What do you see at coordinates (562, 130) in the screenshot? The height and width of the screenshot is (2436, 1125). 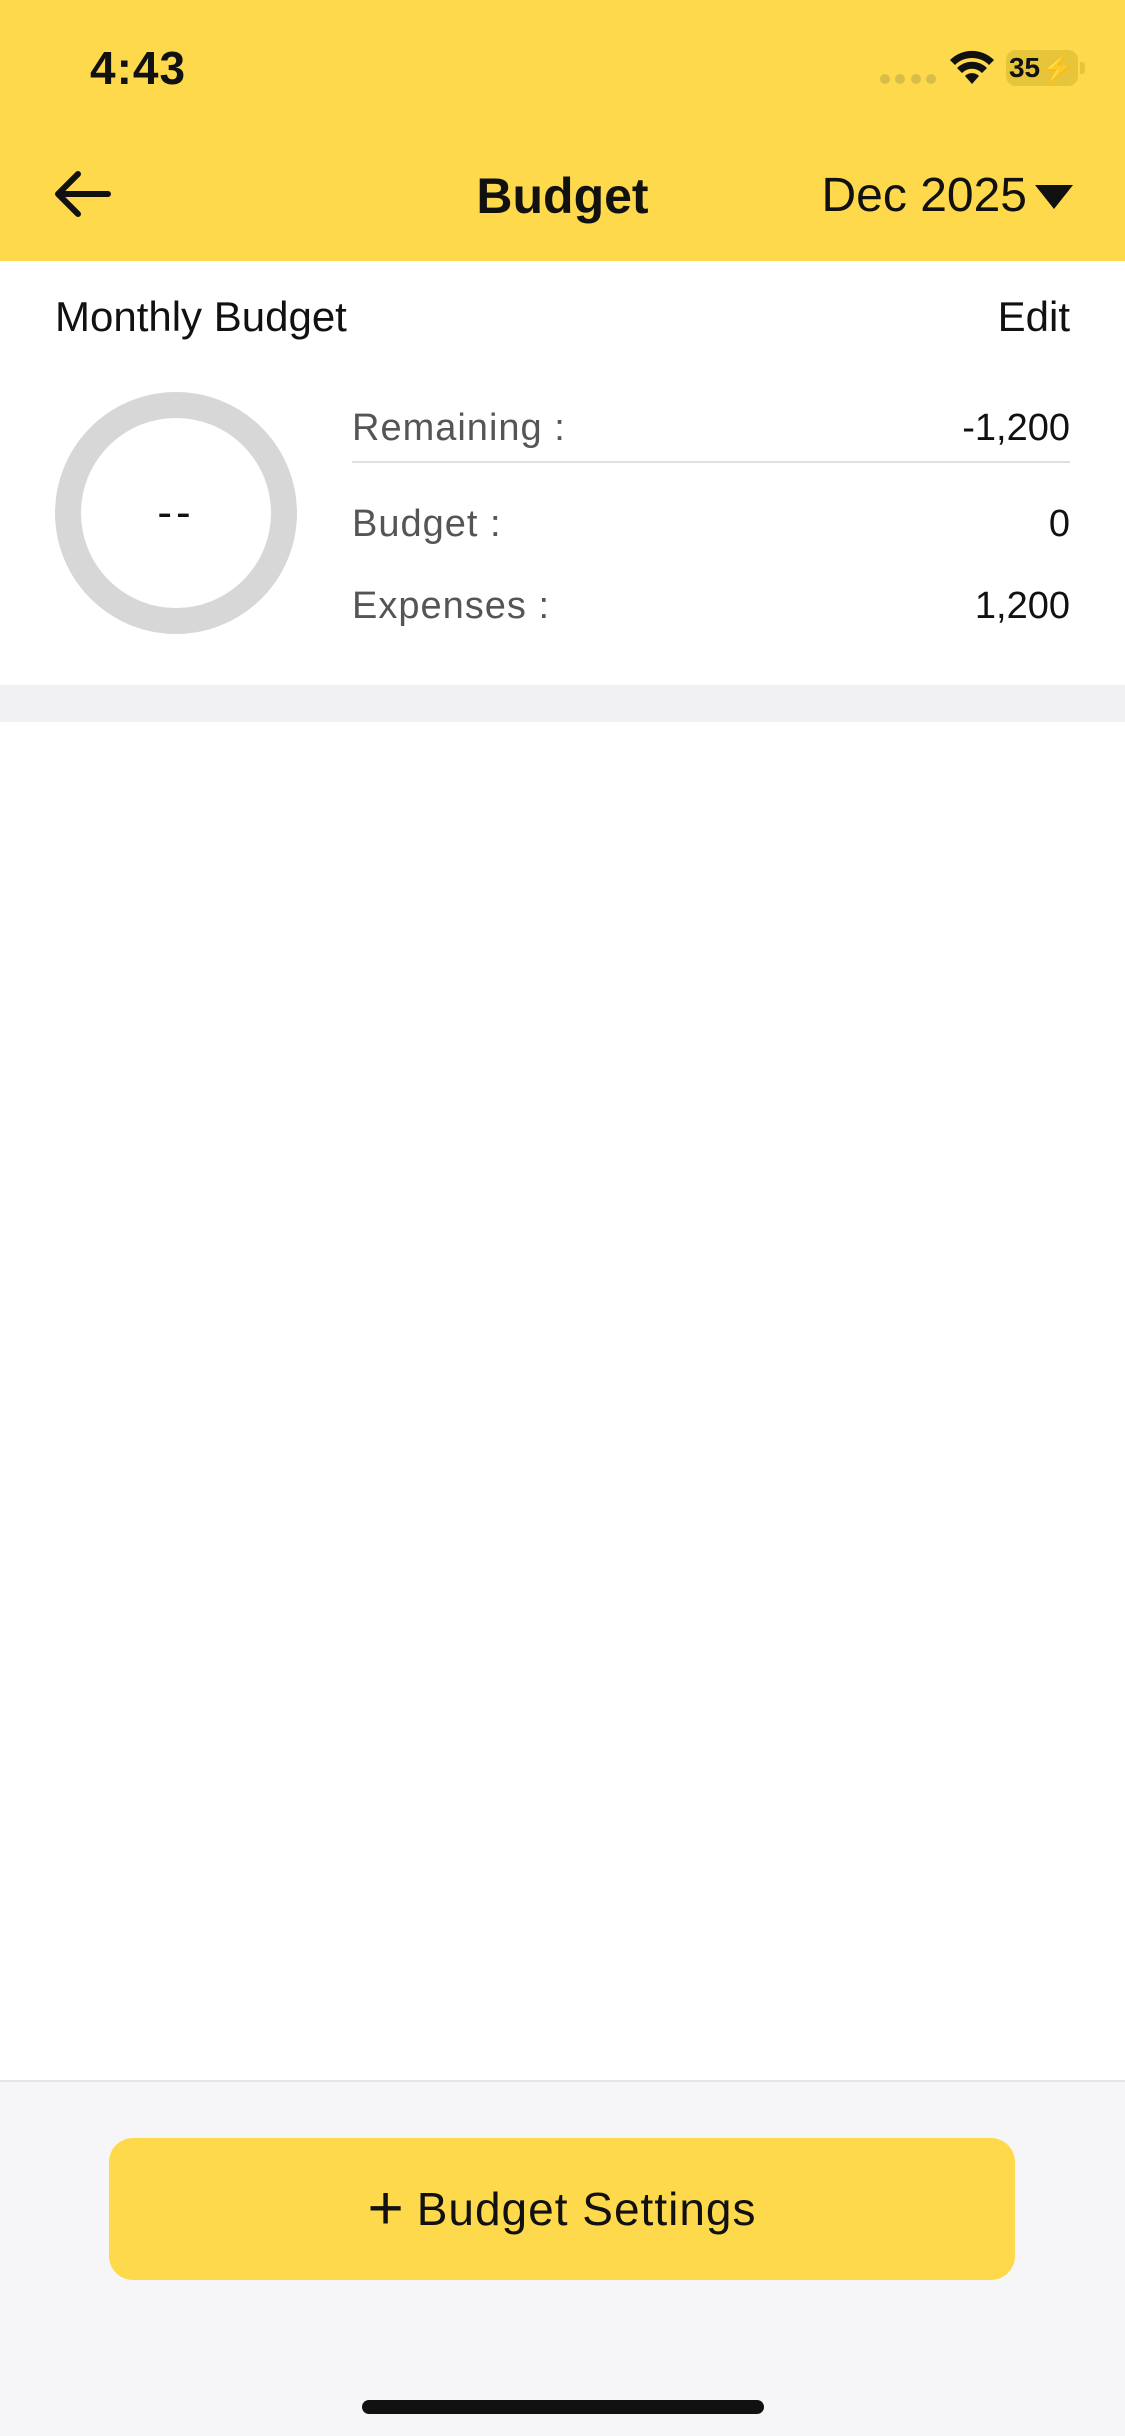 I see `header: 4:43 35 ⚡ Budget Dec 2025` at bounding box center [562, 130].